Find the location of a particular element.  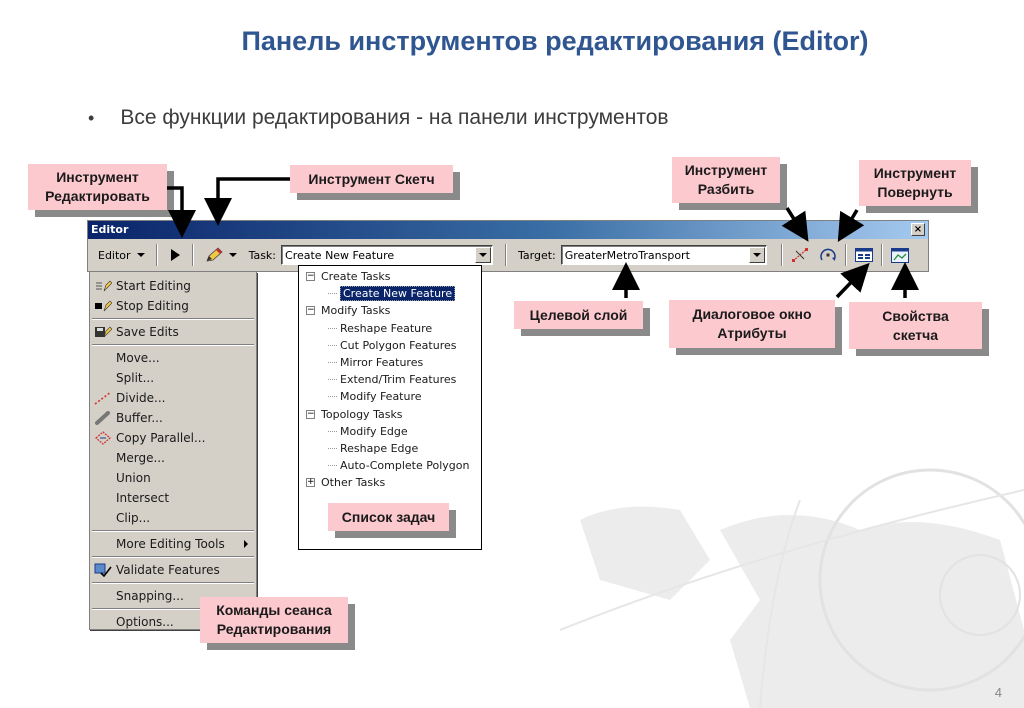

menu-item-intersect: Intersect is located at coordinates (173, 498).